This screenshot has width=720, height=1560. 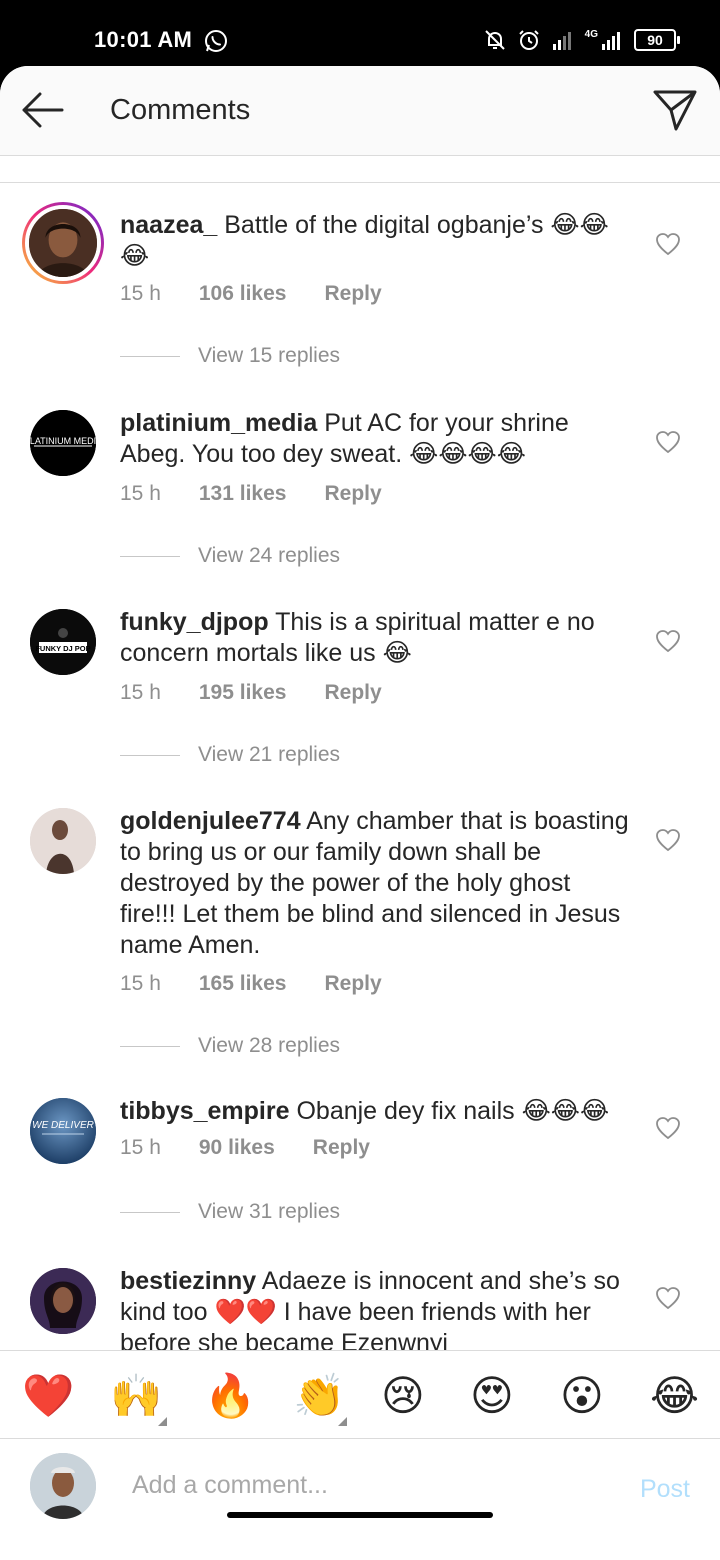 What do you see at coordinates (48, 1396) in the screenshot?
I see `emoji-button: ❤️` at bounding box center [48, 1396].